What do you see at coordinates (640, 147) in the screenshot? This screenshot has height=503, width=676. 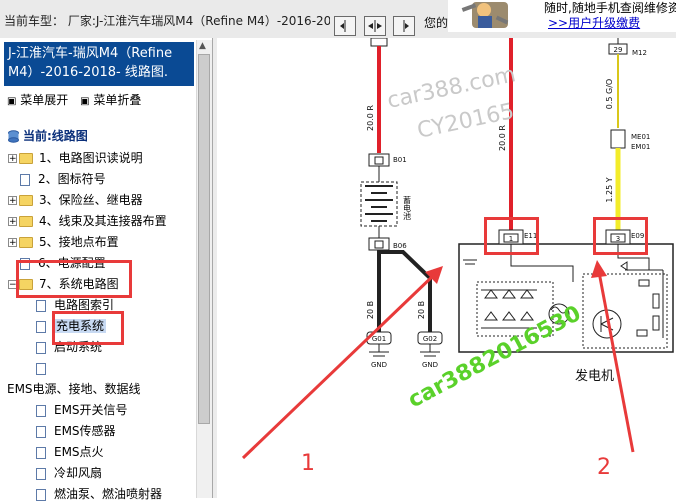 I see `connector-label-em01: EM01` at bounding box center [640, 147].